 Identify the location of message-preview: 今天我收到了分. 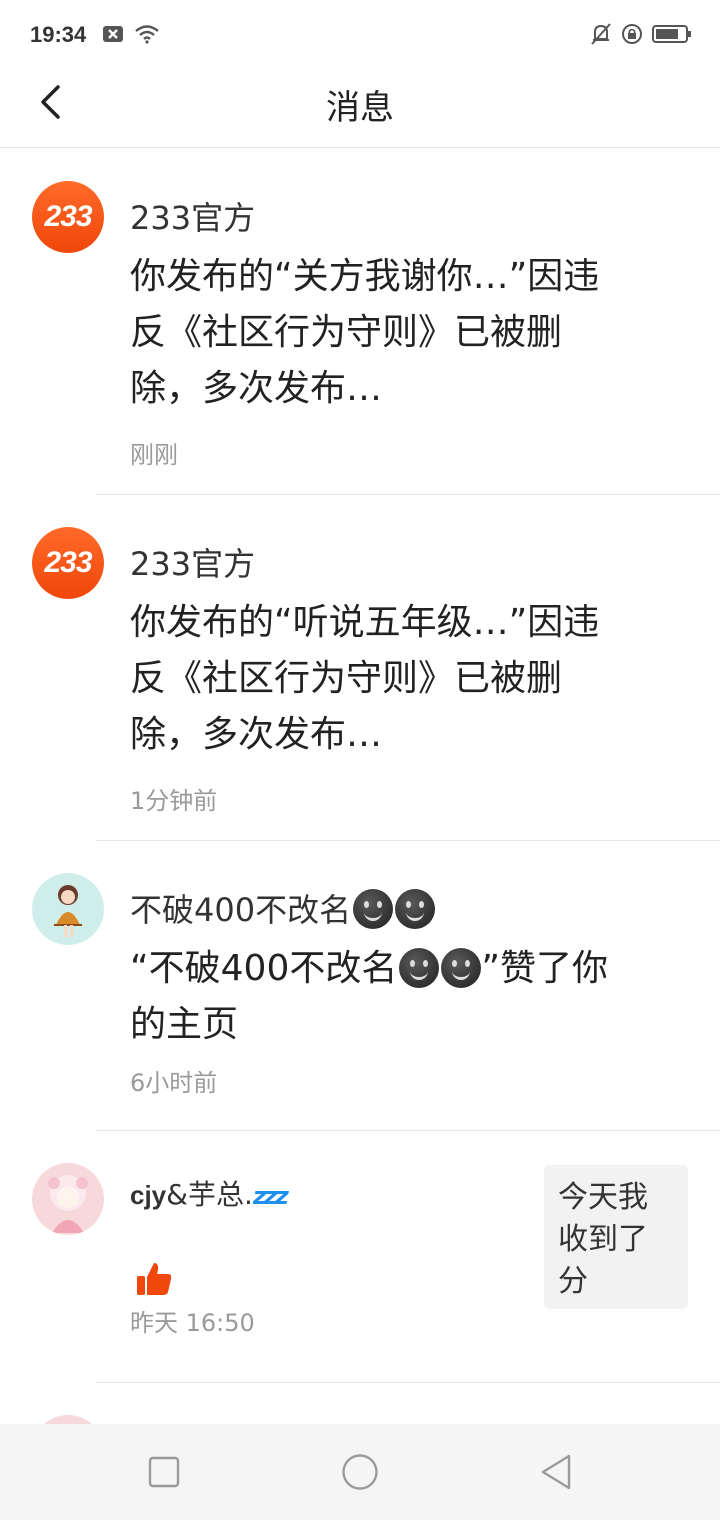
(616, 1237).